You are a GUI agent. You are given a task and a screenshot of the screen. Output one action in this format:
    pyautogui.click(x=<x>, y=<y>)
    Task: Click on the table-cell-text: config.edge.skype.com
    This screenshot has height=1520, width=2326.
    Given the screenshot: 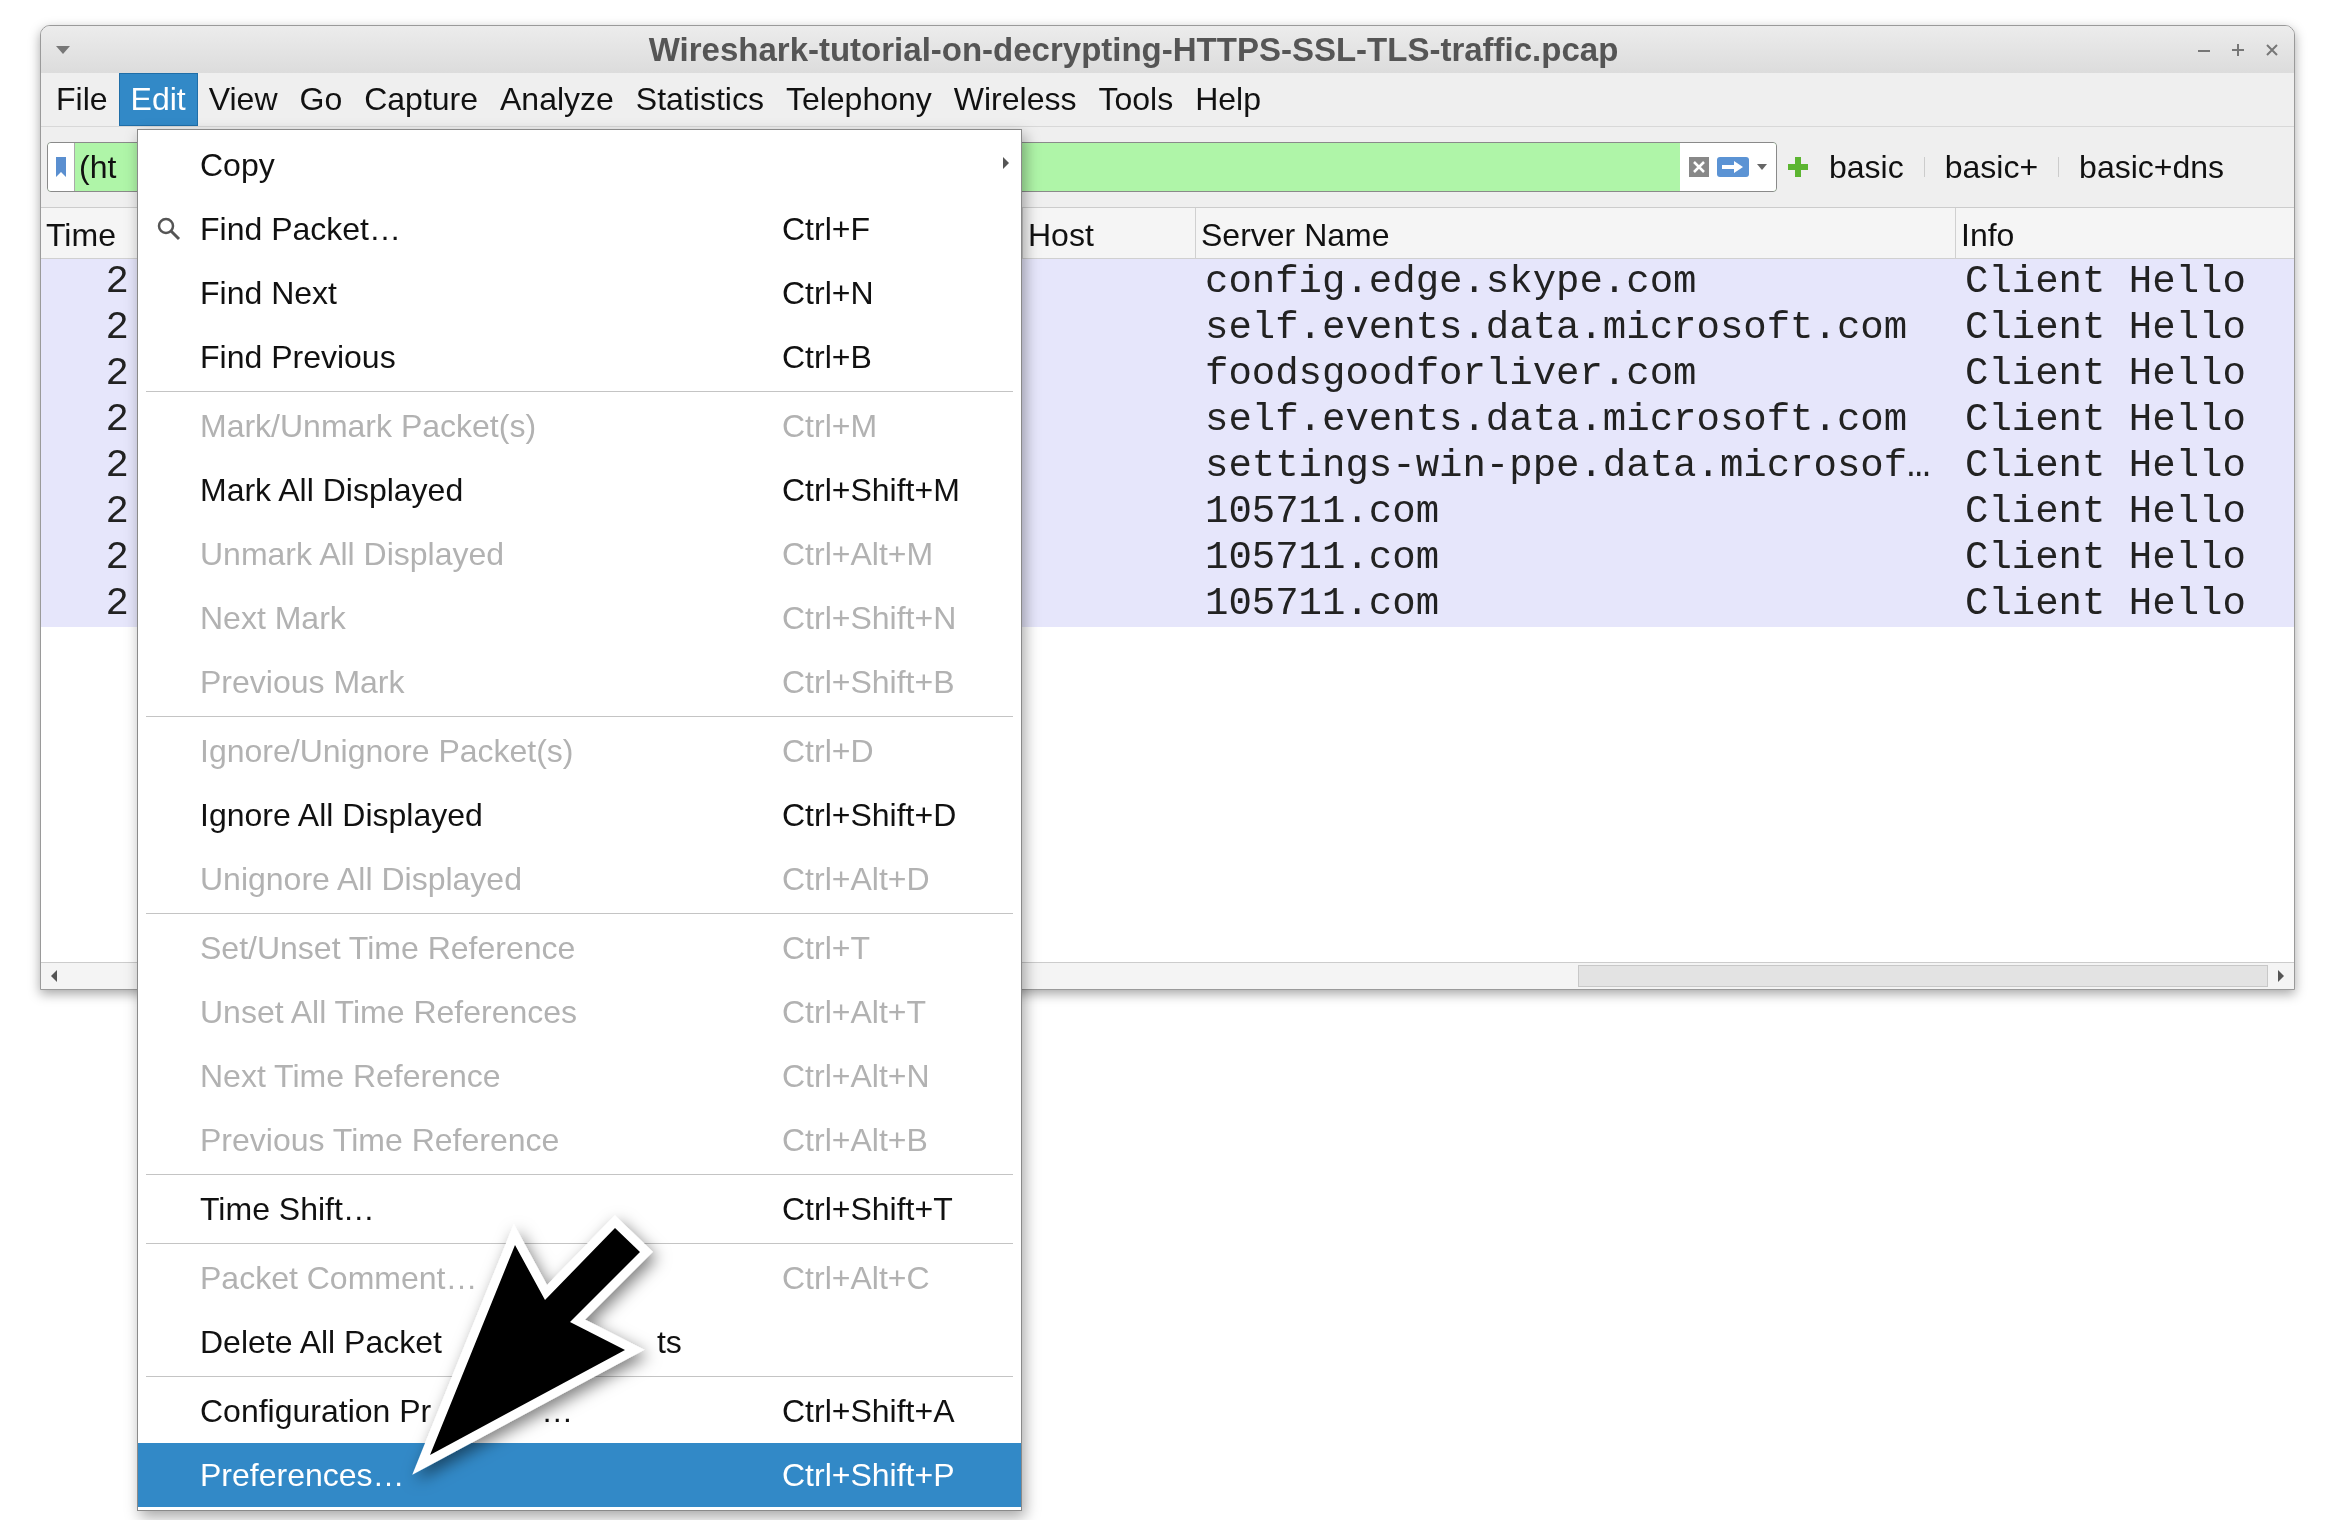 What is the action you would take?
    pyautogui.click(x=1451, y=282)
    